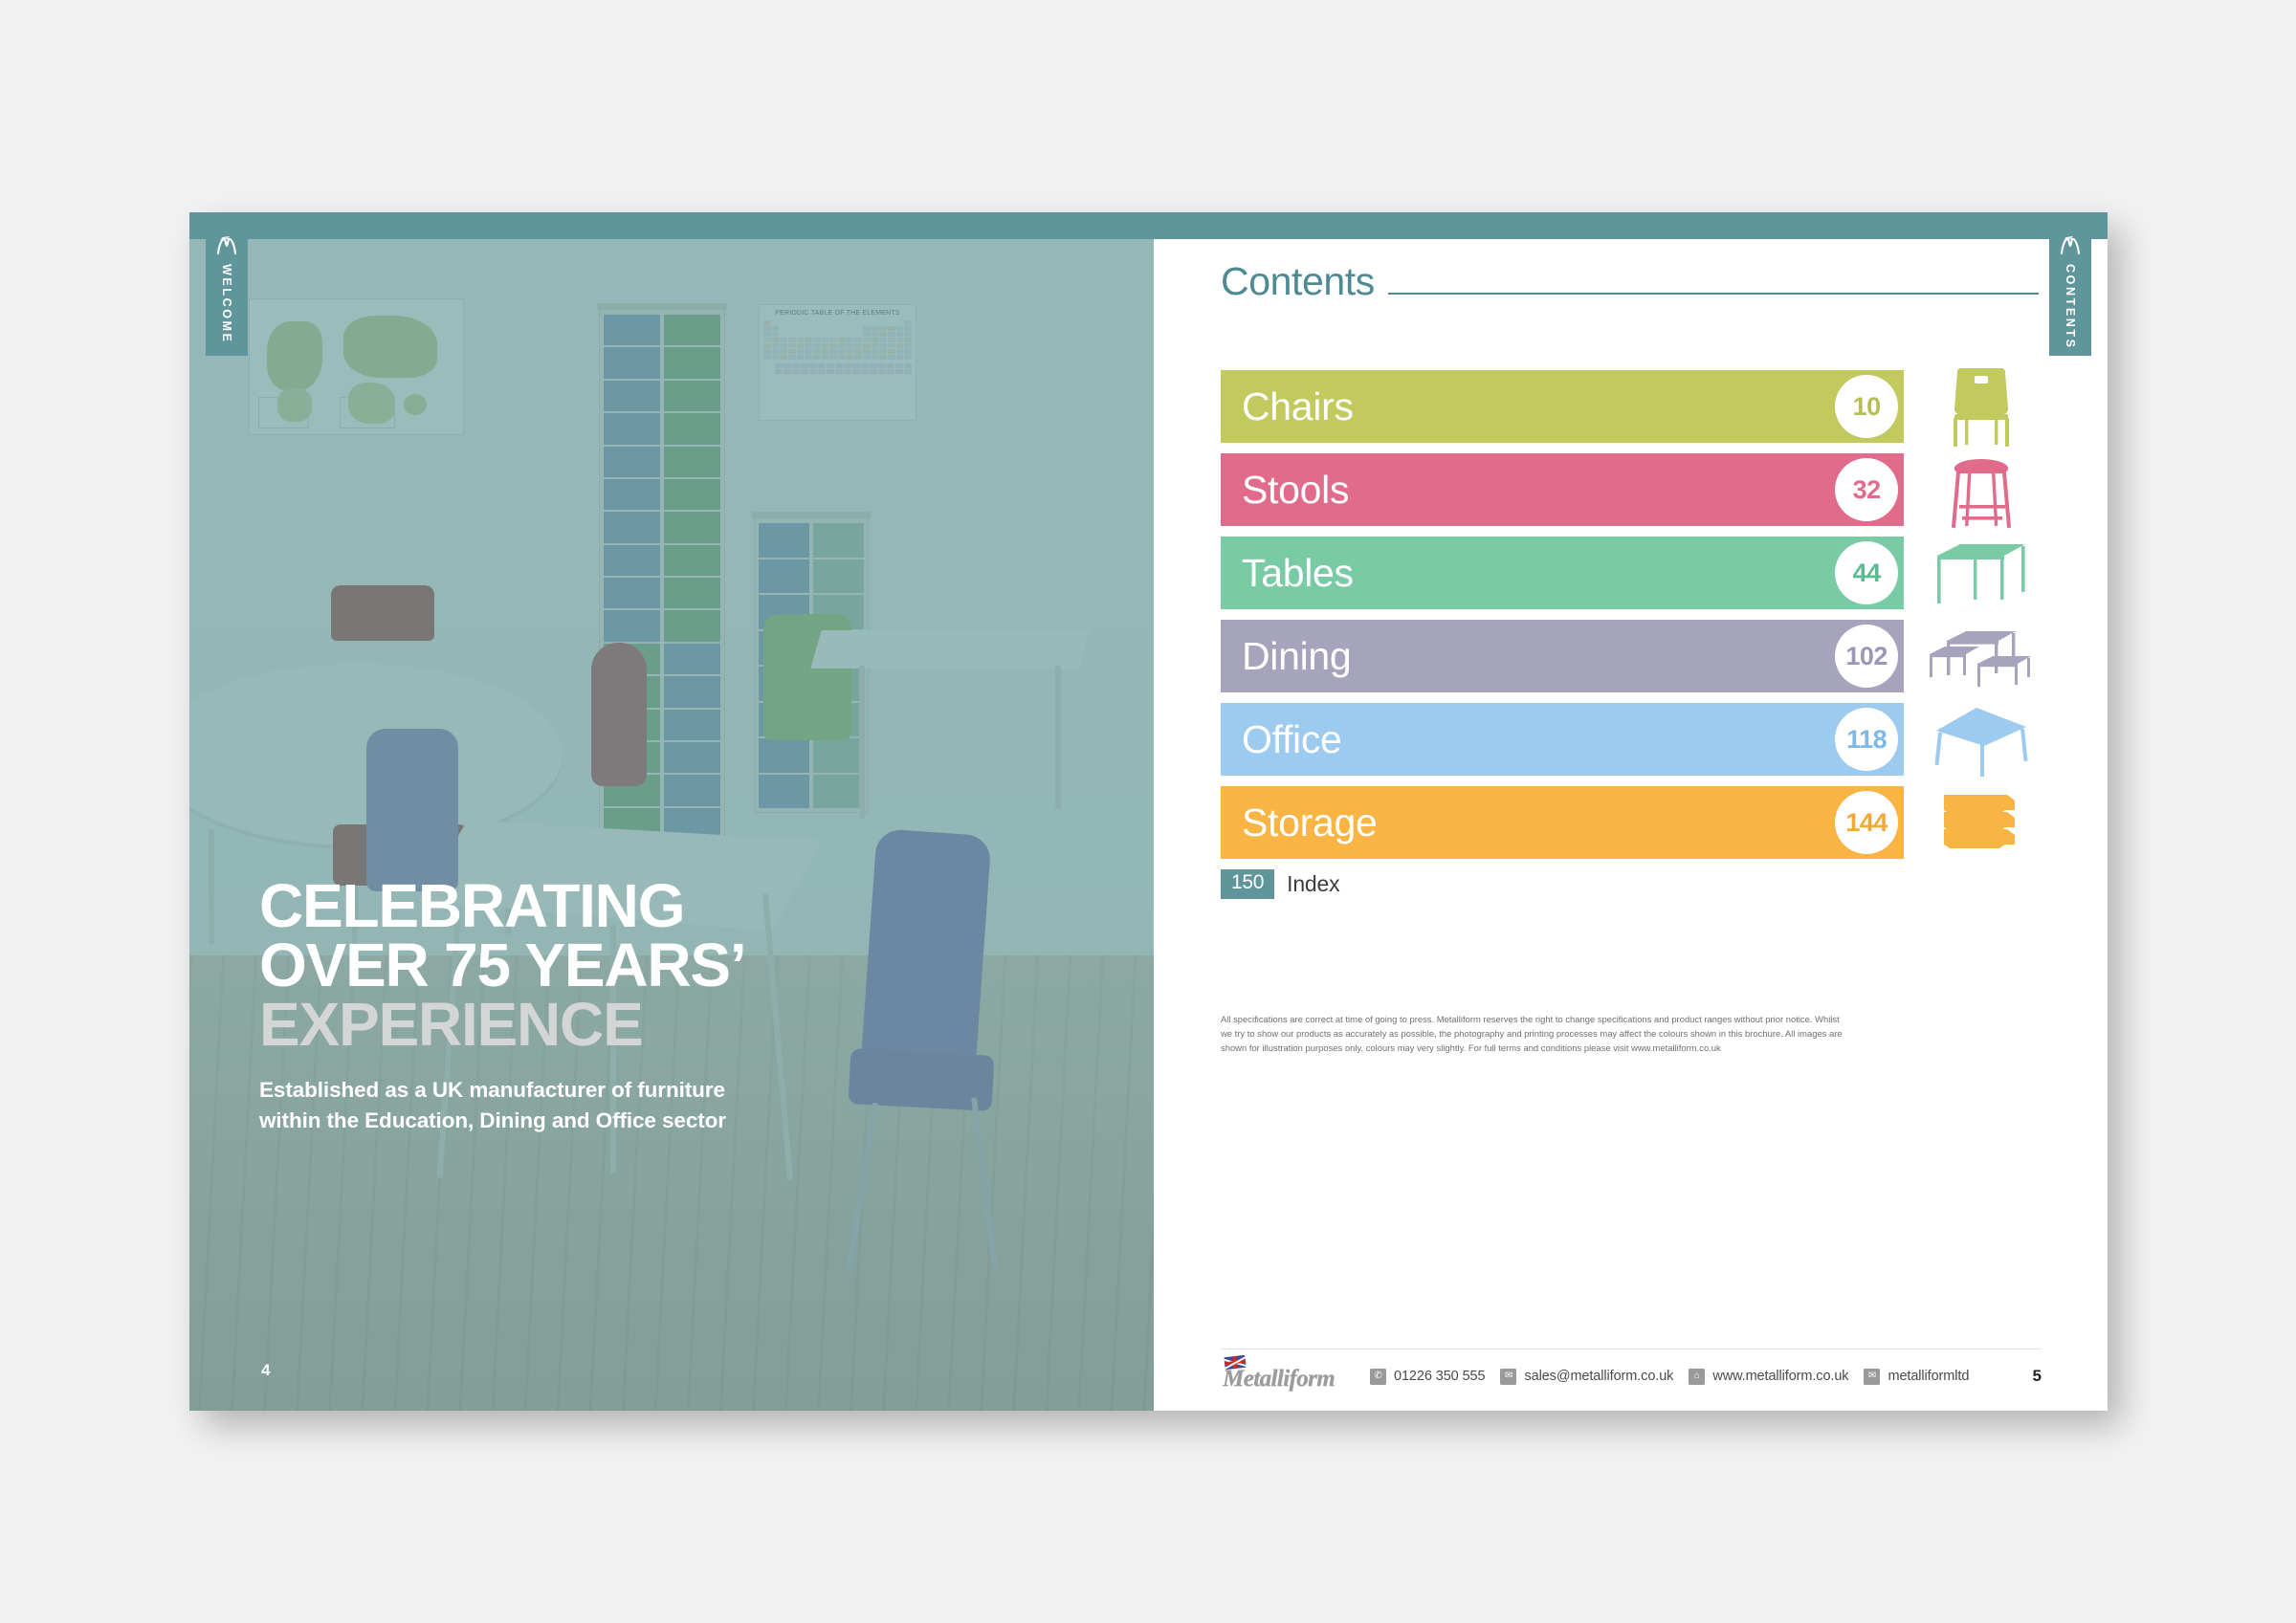 The width and height of the screenshot is (2296, 1623). Describe the element at coordinates (226, 304) in the screenshot. I see `sidebar-tab-welcome-label: WELCOME` at that location.